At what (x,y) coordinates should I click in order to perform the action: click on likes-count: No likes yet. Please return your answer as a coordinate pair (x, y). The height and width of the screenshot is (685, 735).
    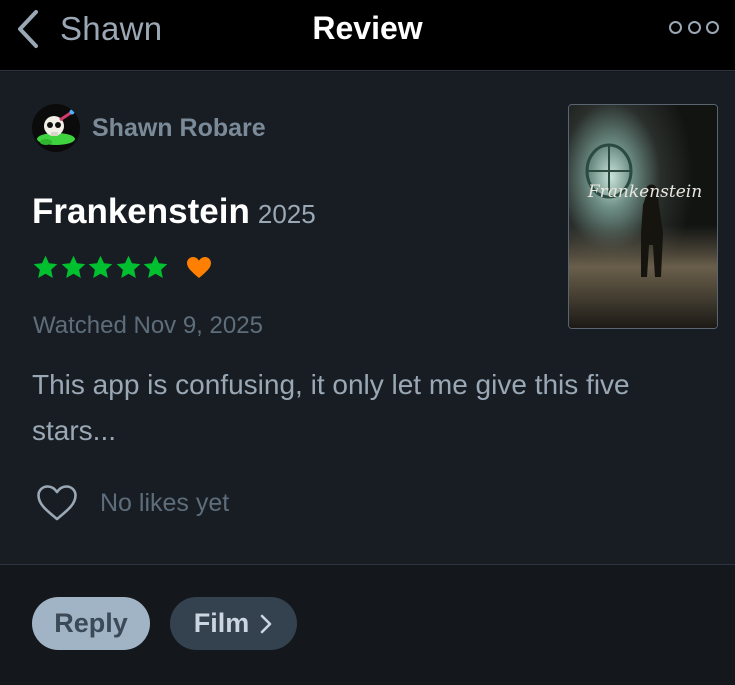
    Looking at the image, I should click on (165, 502).